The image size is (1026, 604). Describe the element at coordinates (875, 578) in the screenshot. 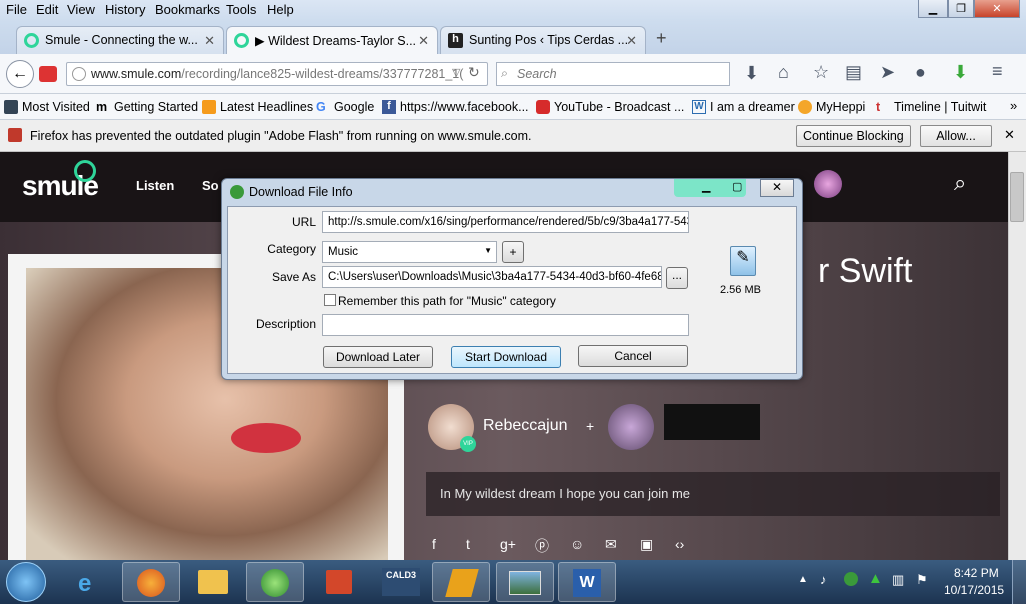

I see `tray-triangle-icon: ▲` at that location.